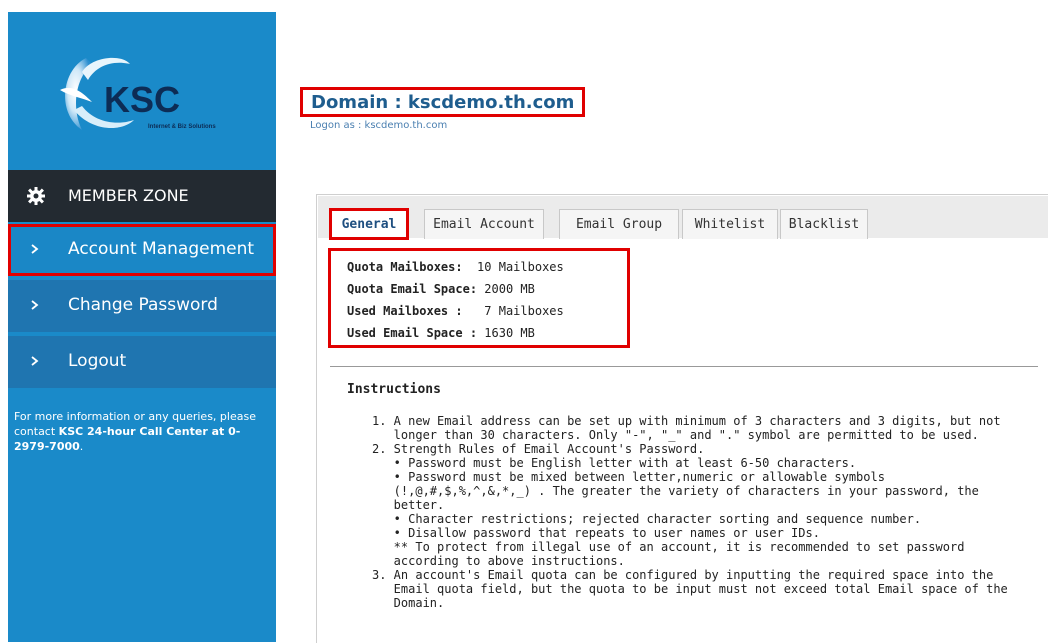 The width and height of the screenshot is (1048, 643). I want to click on instructions-title: Instructions, so click(394, 389).